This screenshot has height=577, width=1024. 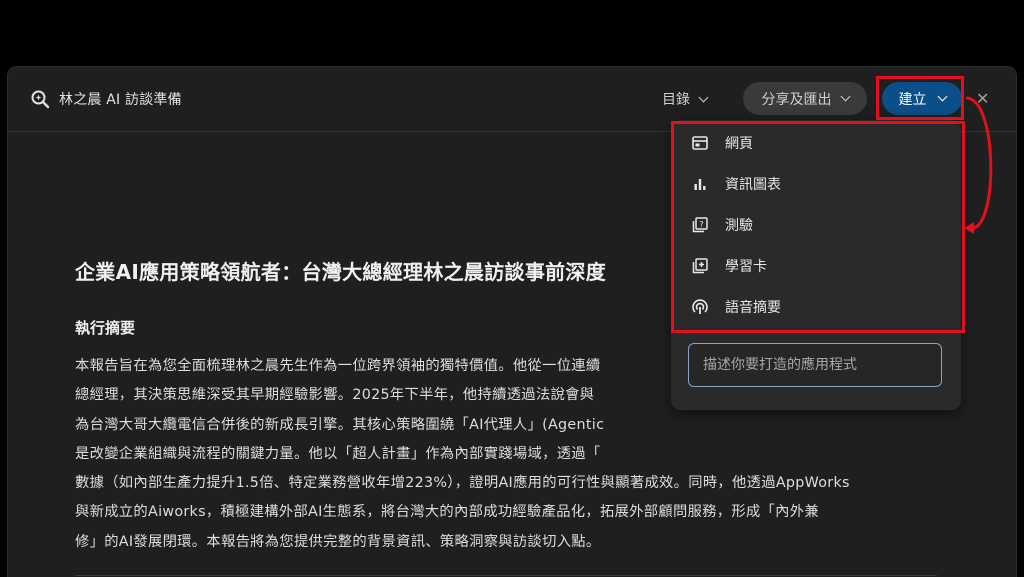 I want to click on paragraph-line: 修」的AI發展閉環。本報告將為您提供完整的背景資訊、策略洞察與訪談切入點。, so click(x=338, y=541).